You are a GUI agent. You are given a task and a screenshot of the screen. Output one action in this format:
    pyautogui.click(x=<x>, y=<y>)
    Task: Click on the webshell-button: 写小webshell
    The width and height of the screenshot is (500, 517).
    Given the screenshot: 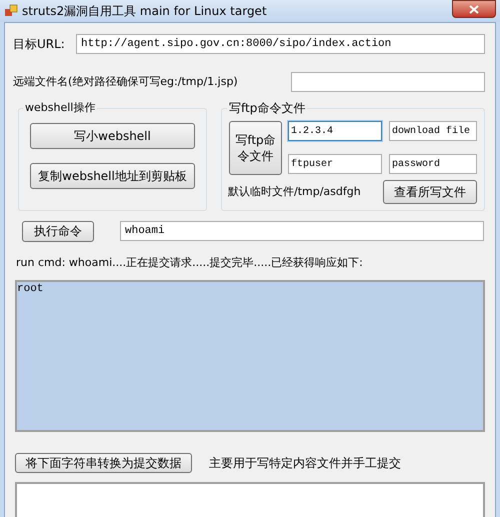 What is the action you would take?
    pyautogui.click(x=112, y=136)
    